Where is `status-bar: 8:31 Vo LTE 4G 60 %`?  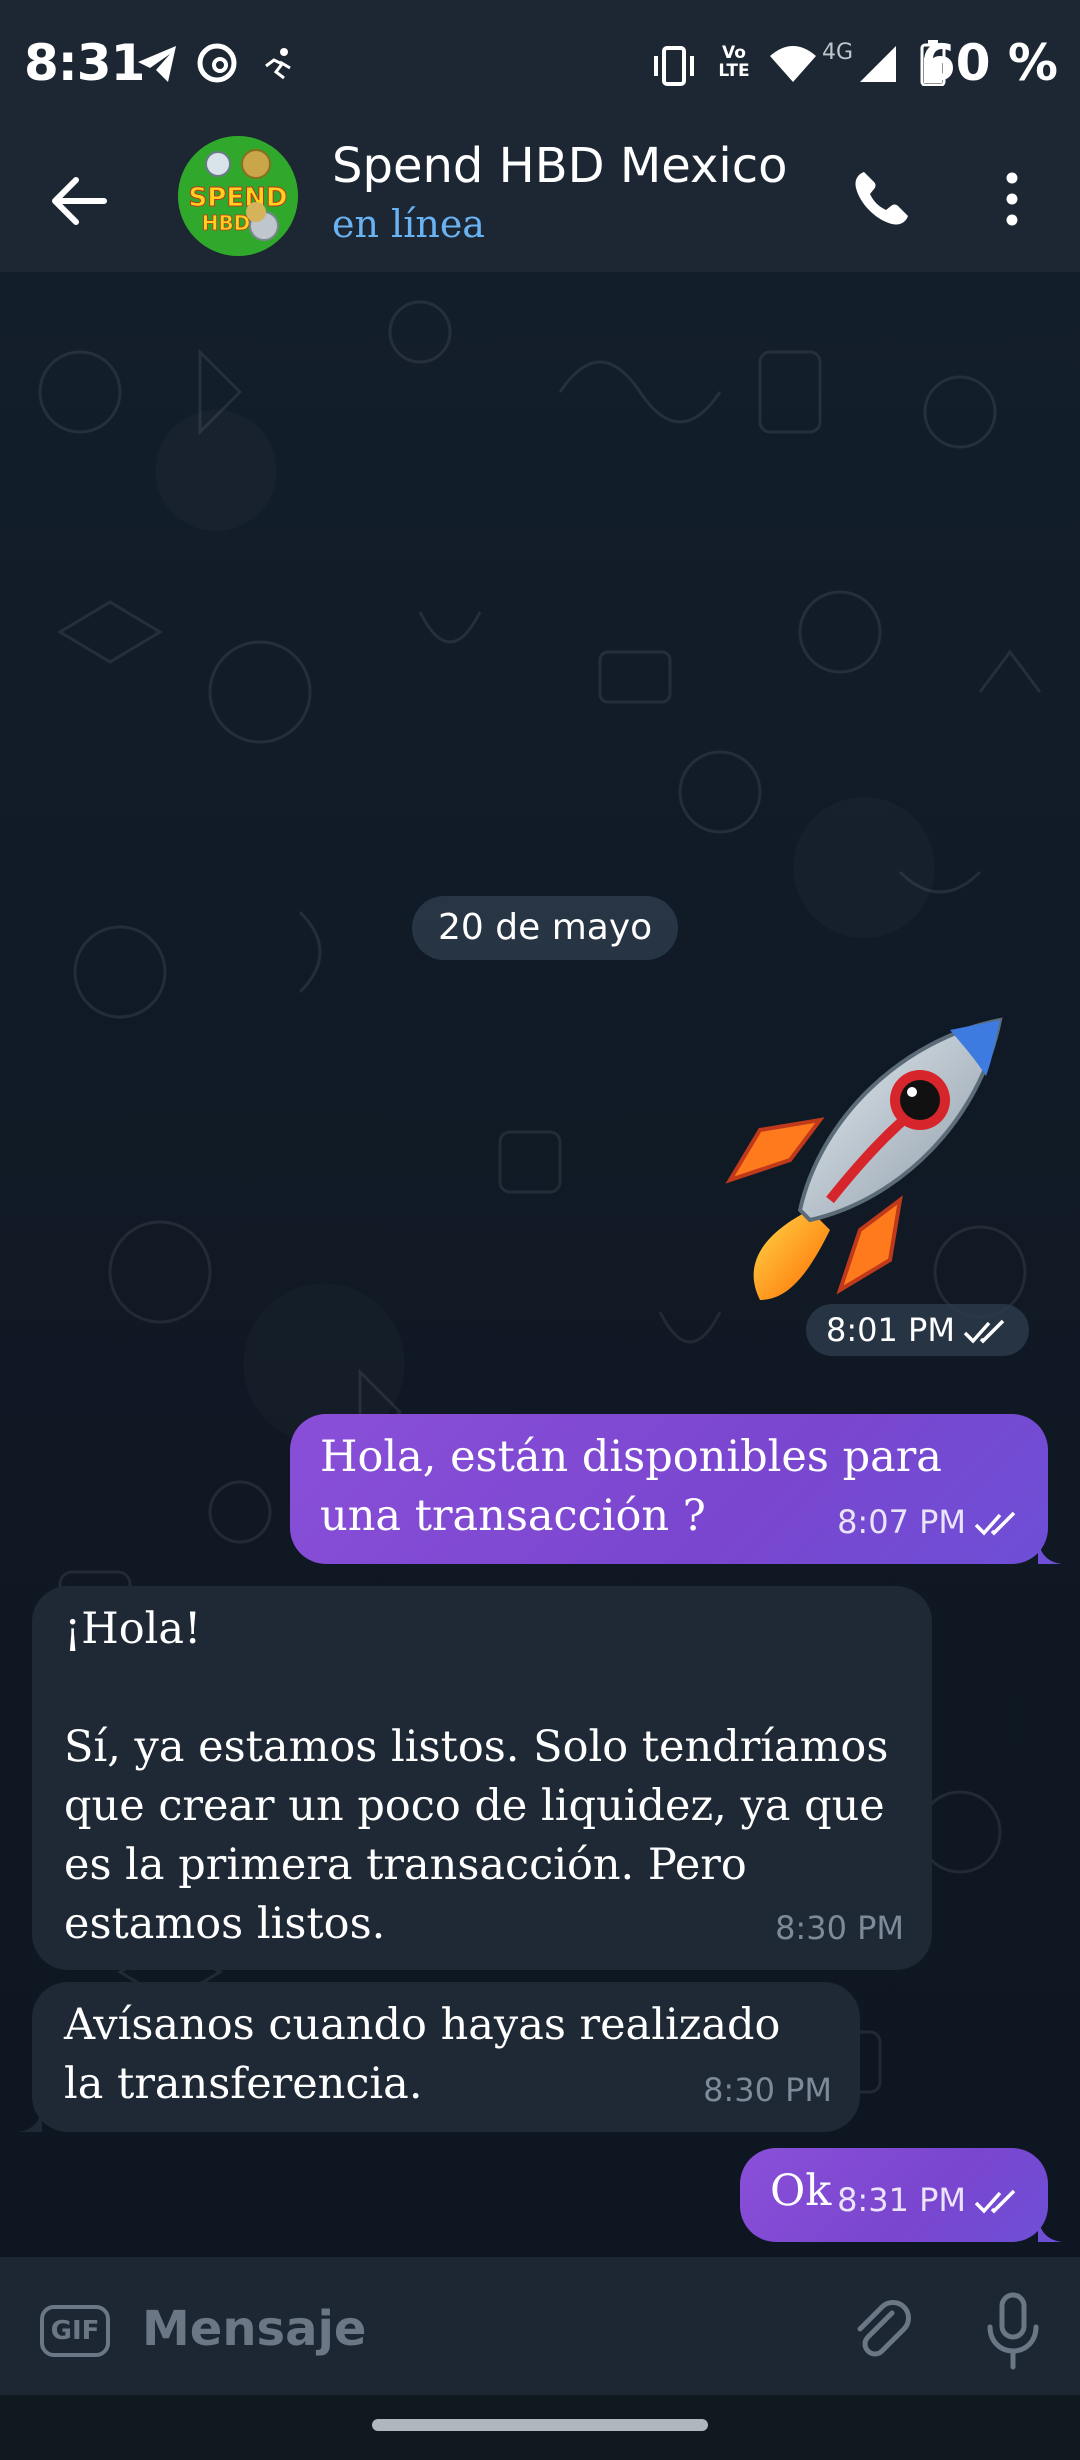
status-bar: 8:31 Vo LTE 4G 60 % is located at coordinates (540, 65).